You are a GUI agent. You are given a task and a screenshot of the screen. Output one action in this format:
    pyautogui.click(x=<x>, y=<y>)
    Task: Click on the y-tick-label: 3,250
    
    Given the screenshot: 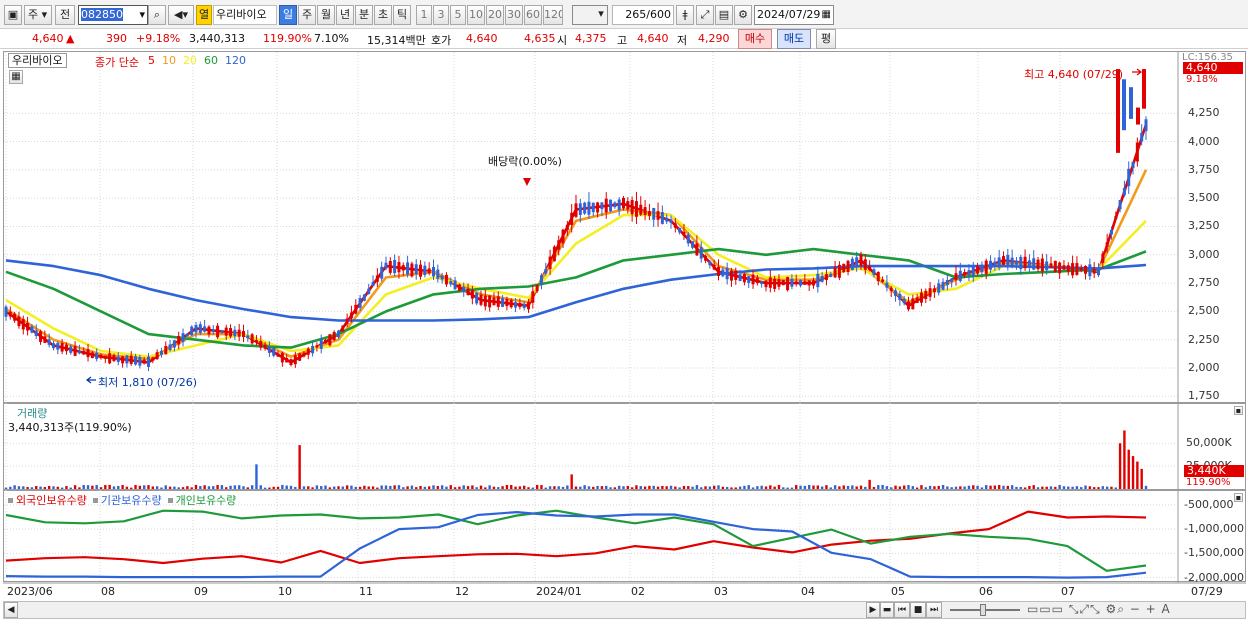 What is the action you would take?
    pyautogui.click(x=1204, y=226)
    